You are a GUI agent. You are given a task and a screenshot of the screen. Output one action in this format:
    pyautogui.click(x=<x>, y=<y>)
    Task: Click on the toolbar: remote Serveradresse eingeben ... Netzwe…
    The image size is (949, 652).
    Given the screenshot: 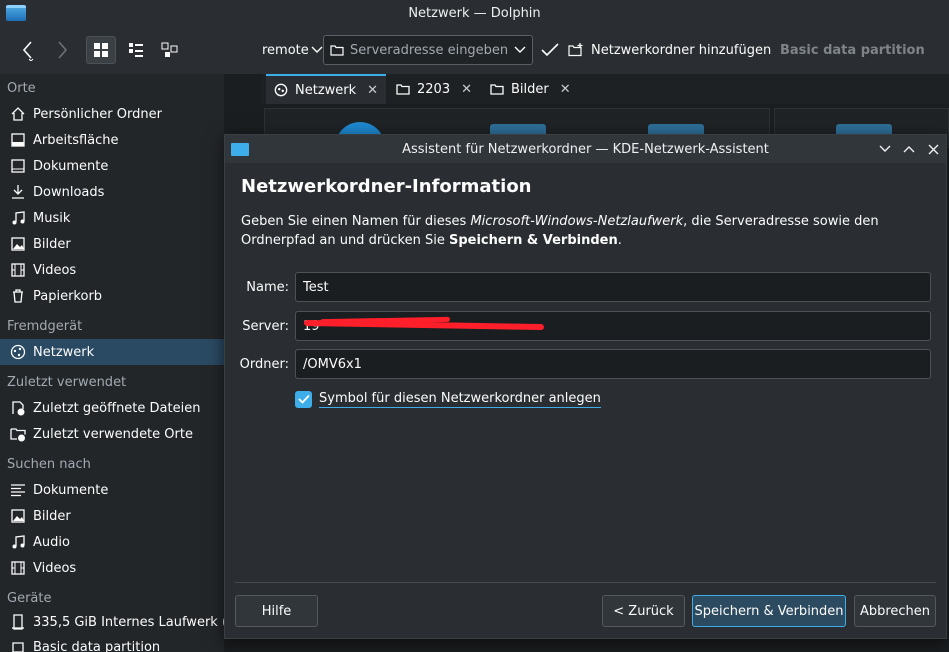 What is the action you would take?
    pyautogui.click(x=474, y=50)
    